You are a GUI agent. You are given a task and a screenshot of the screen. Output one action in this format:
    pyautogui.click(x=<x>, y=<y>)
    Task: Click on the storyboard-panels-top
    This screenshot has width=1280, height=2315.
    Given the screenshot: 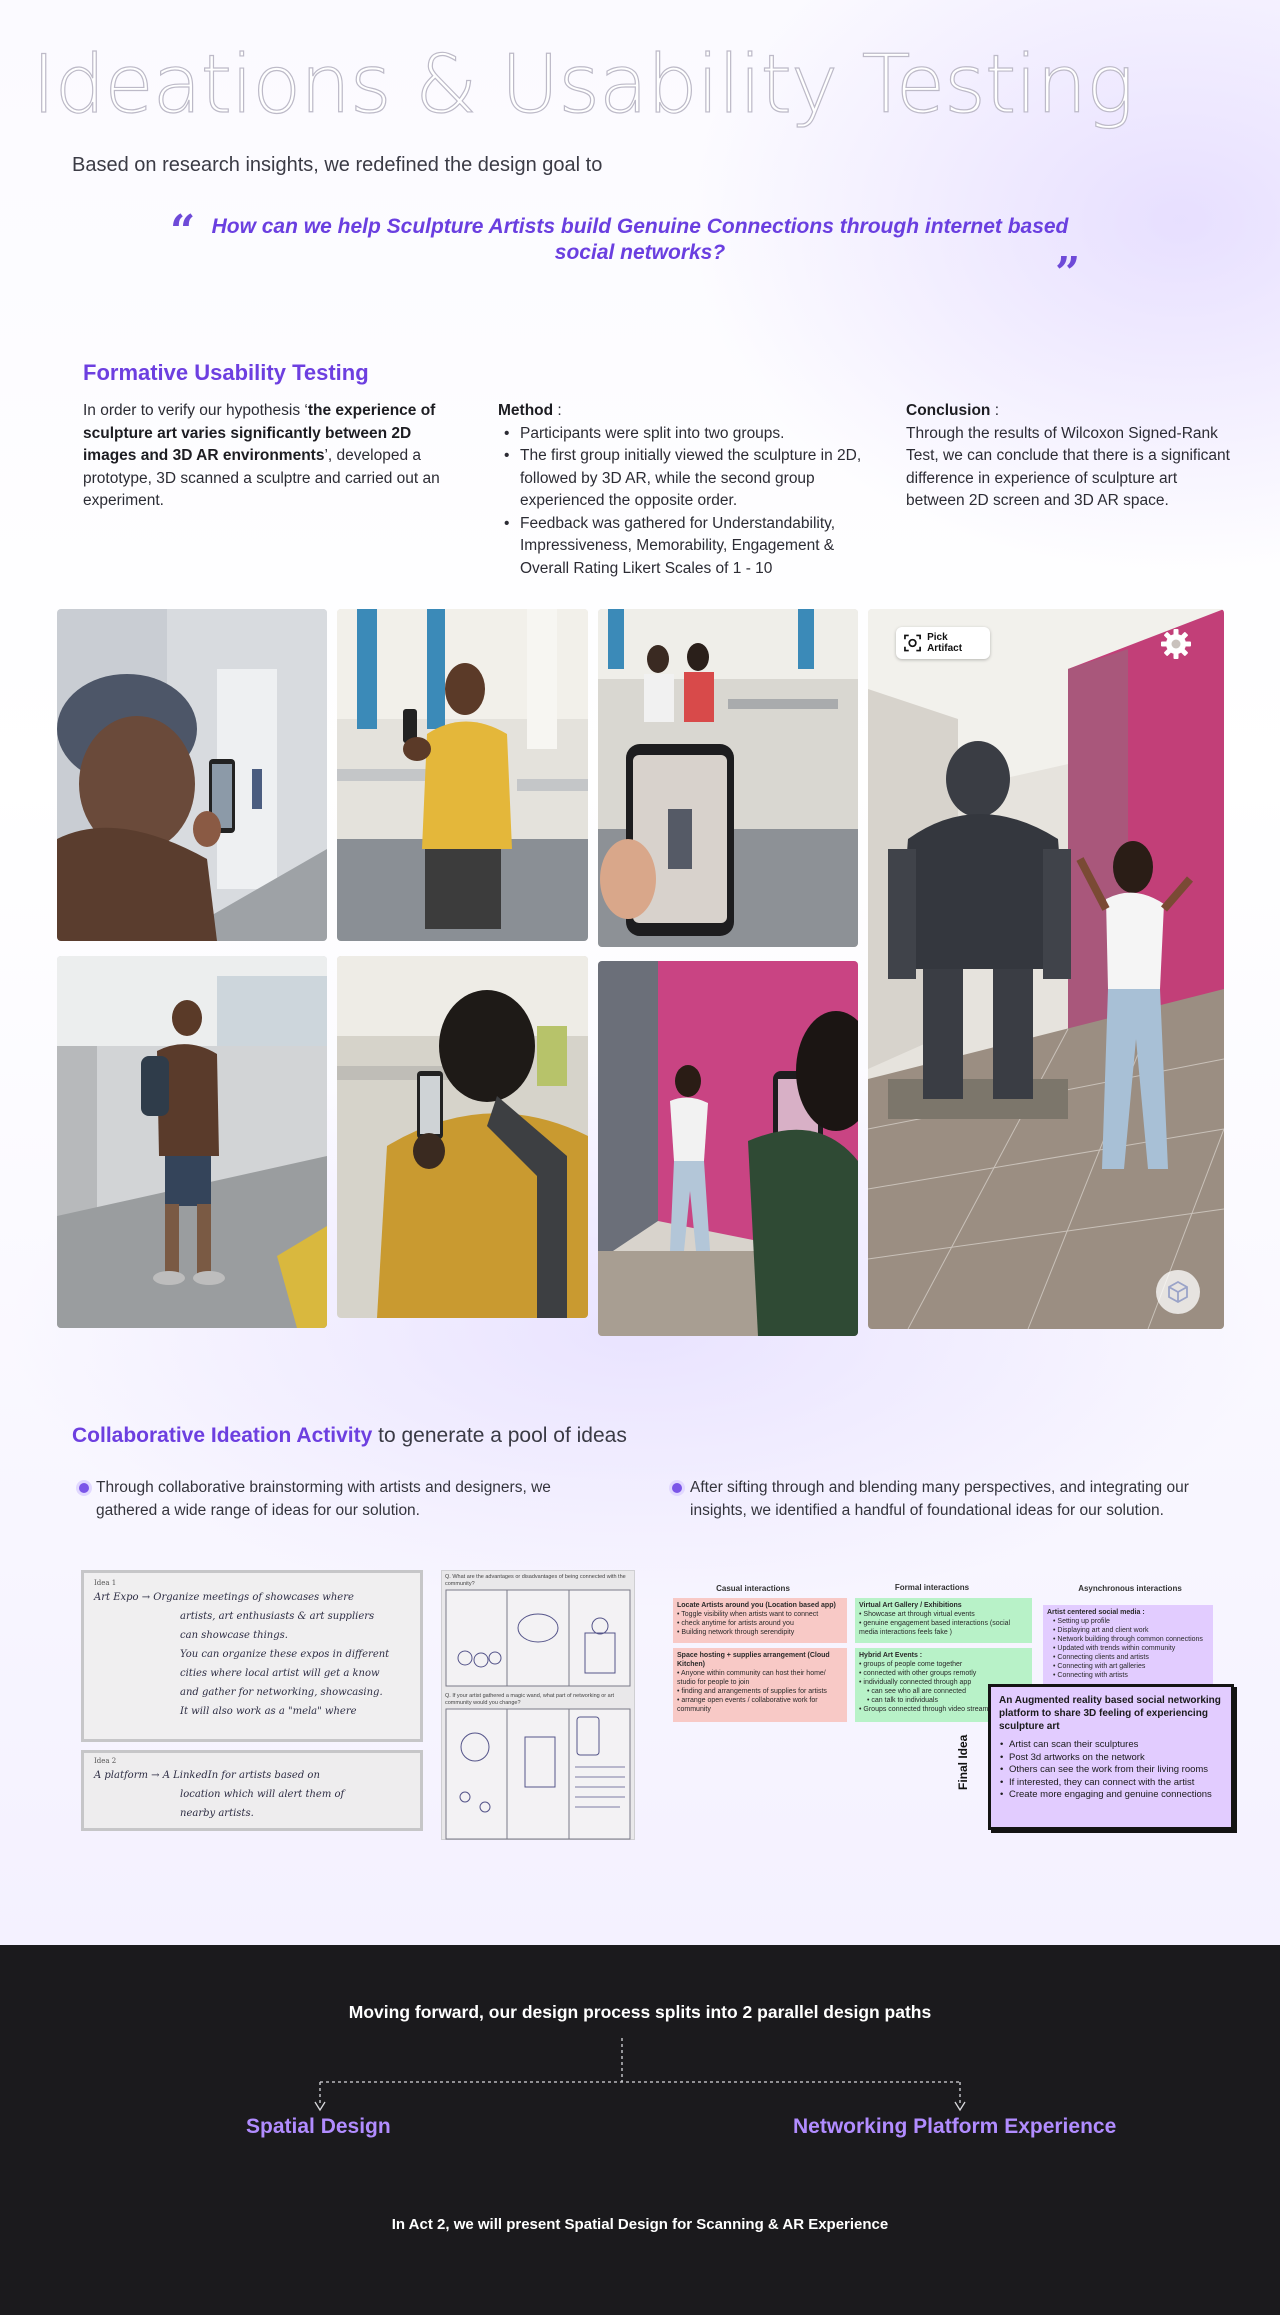 What is the action you would take?
    pyautogui.click(x=538, y=1638)
    